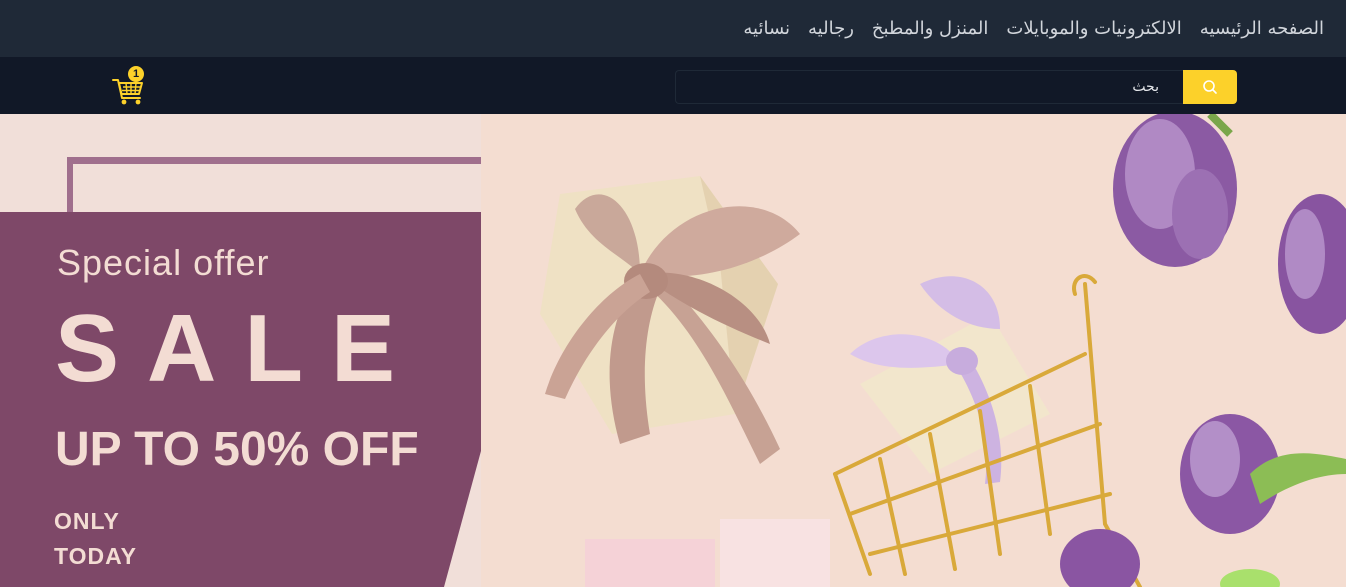  I want to click on promo-sale: SALE, so click(239, 348).